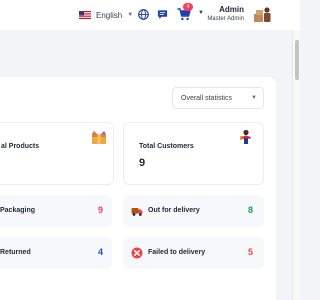 The image size is (320, 300). Describe the element at coordinates (109, 15) in the screenshot. I see `language-label: English` at that location.